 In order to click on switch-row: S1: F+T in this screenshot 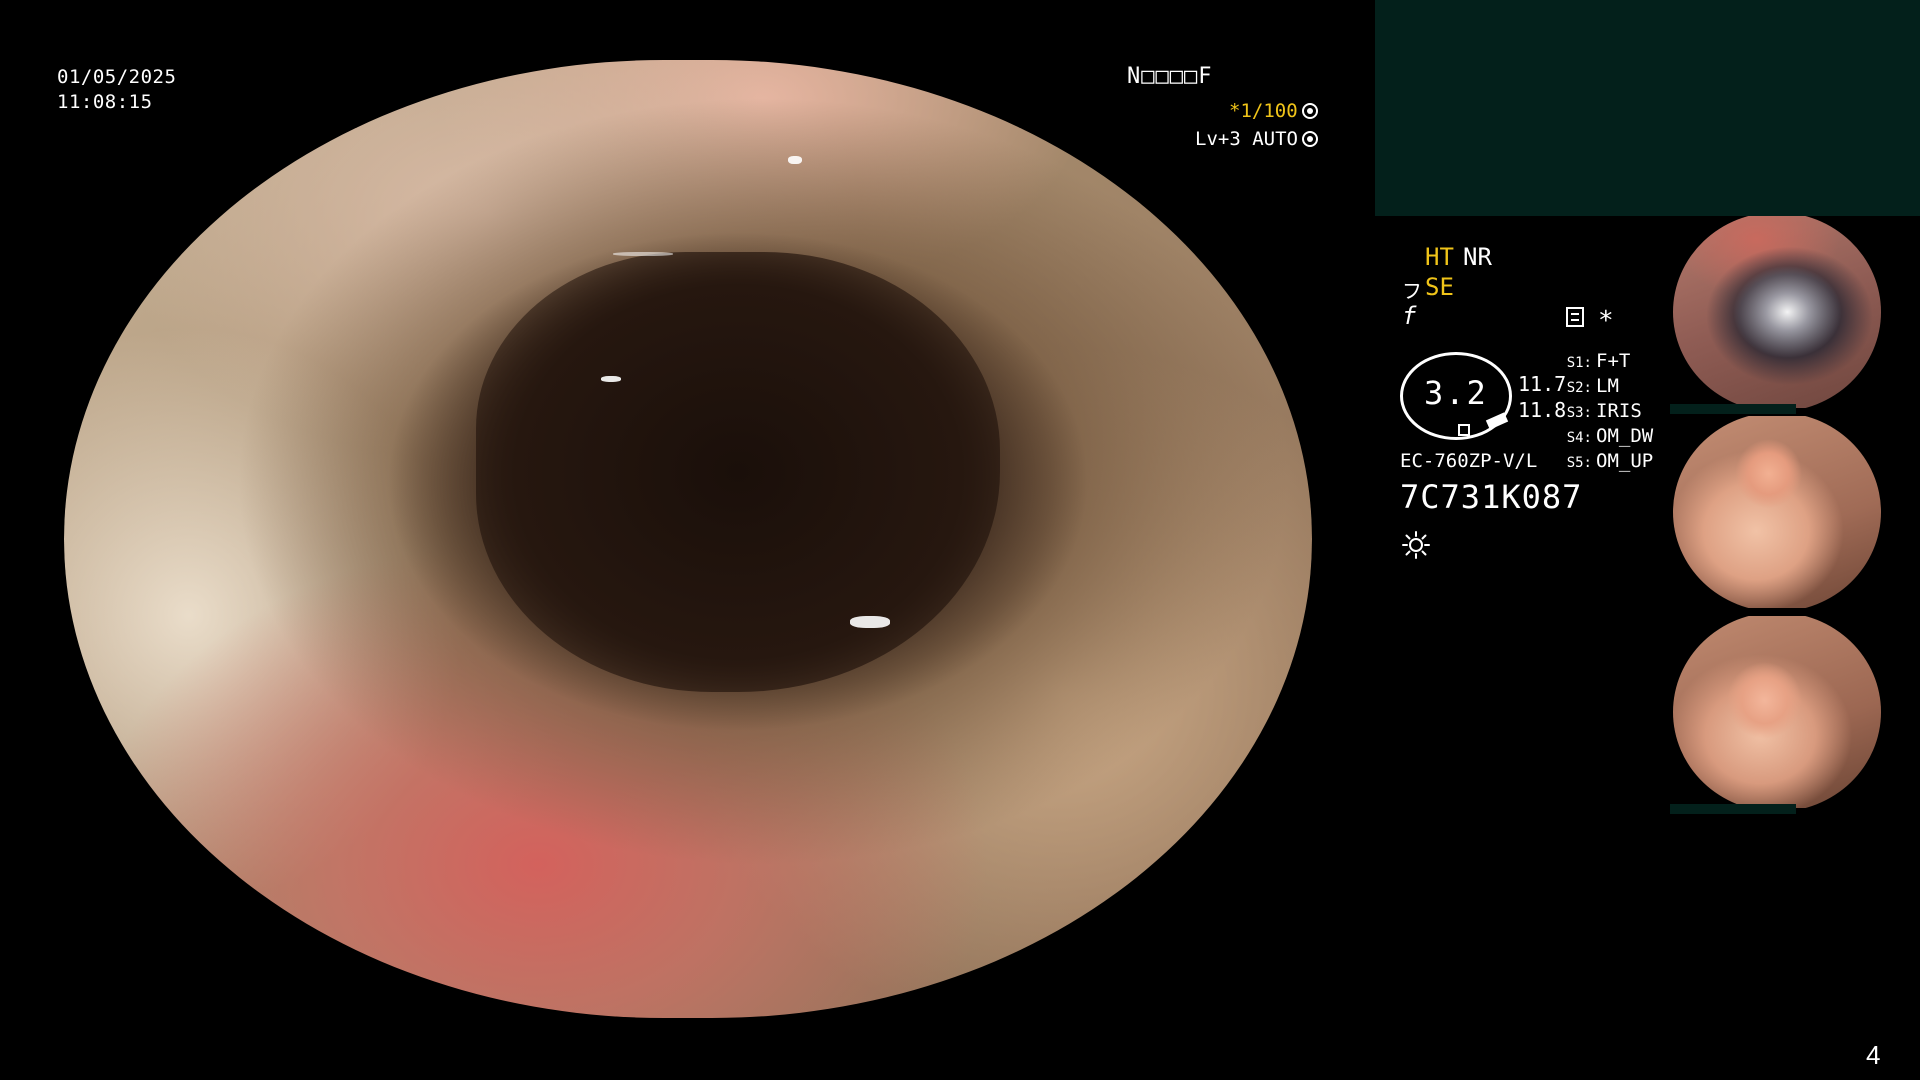, I will do `click(1598, 361)`.